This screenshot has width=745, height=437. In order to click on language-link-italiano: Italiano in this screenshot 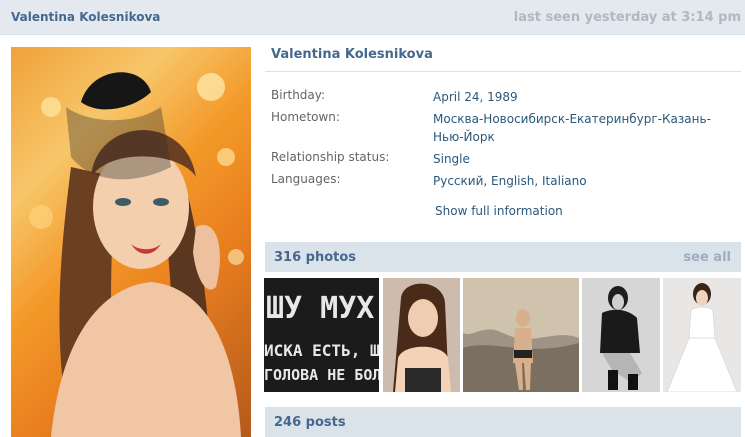, I will do `click(564, 181)`.